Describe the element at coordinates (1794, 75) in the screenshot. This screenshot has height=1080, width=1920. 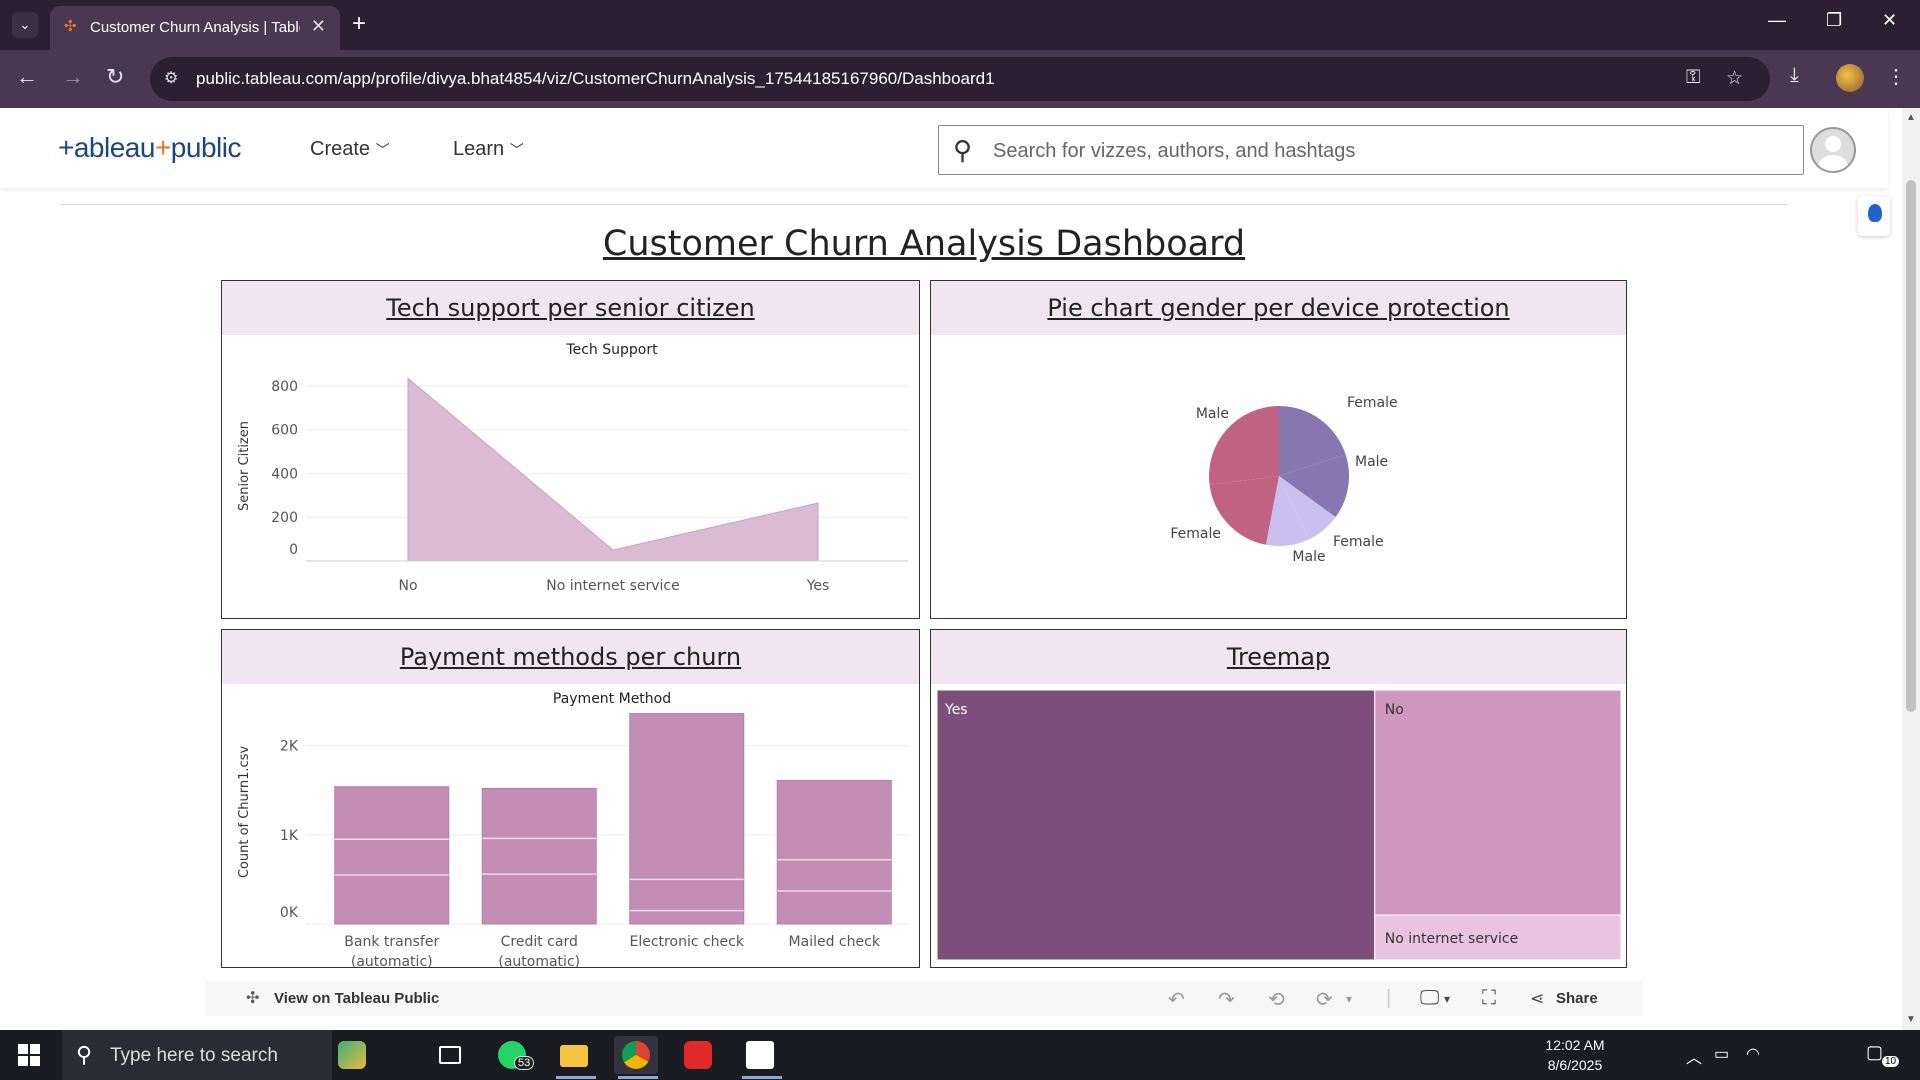
I see `download-icon: ⤓` at that location.